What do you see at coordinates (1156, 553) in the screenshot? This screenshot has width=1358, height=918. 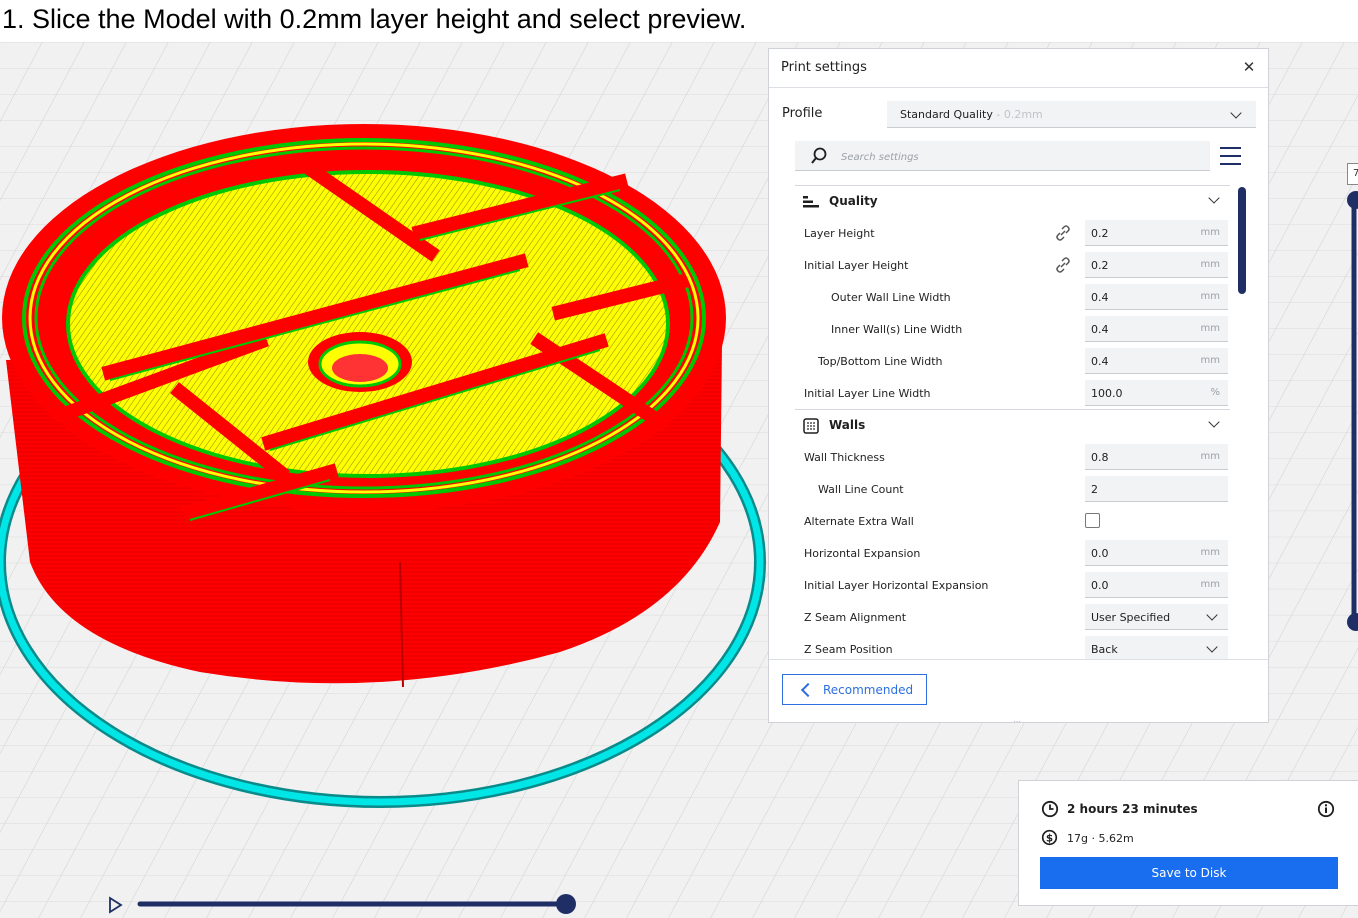 I see `horizontal-expansion-input: 0.0 mm` at bounding box center [1156, 553].